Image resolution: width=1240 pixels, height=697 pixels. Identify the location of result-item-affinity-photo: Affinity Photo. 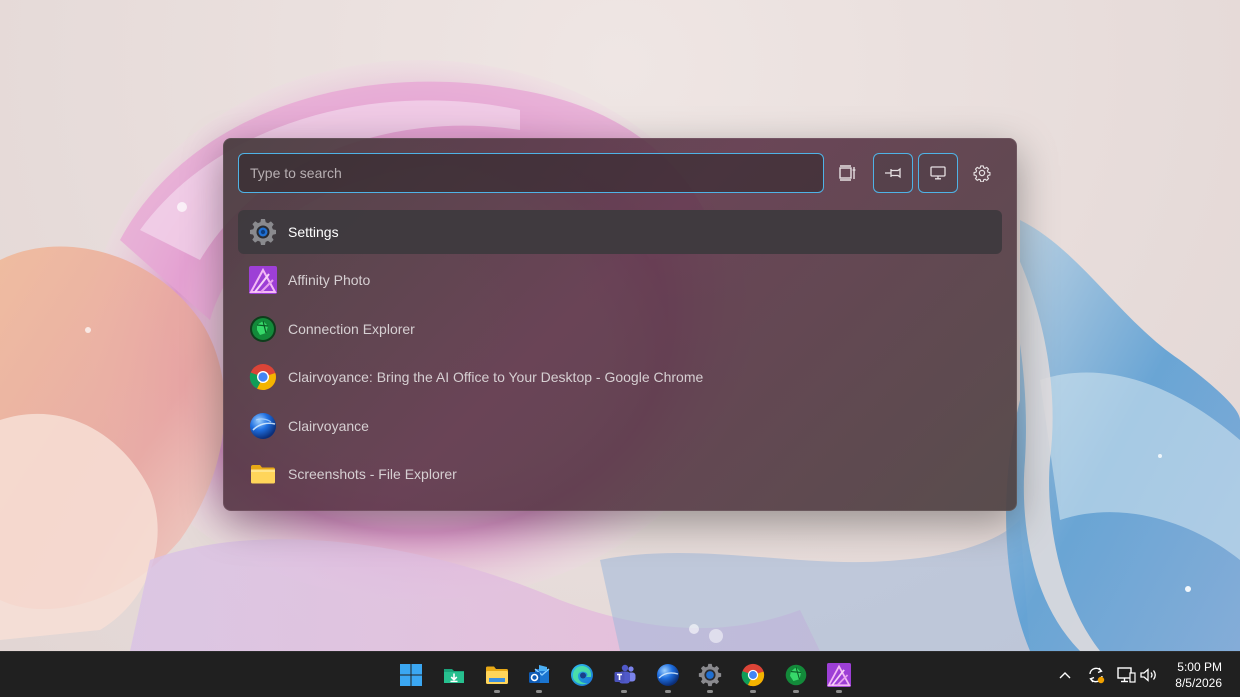
(620, 280).